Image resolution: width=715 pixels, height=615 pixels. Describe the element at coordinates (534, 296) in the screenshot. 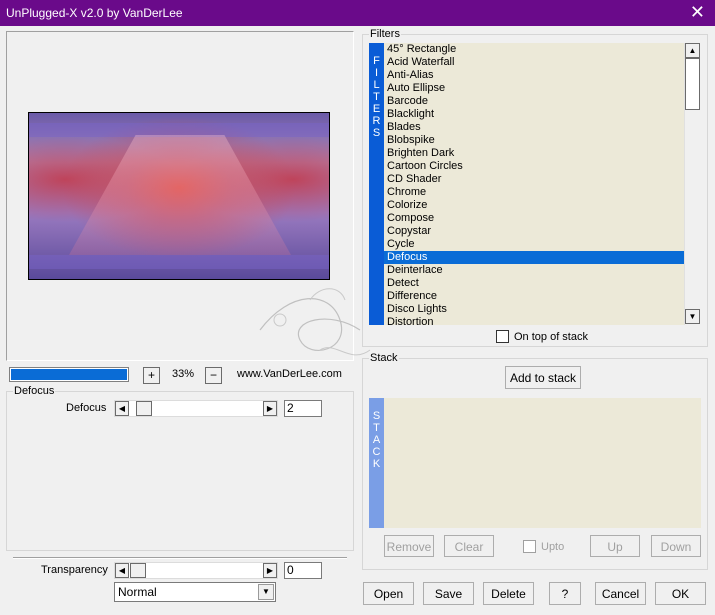

I see `list-item: Difference` at that location.